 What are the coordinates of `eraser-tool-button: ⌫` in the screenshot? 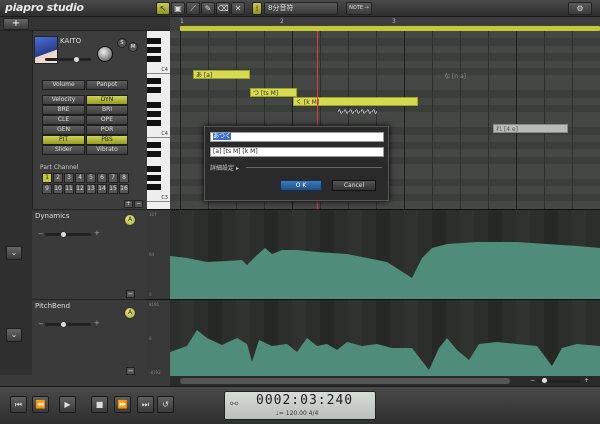 It's located at (223, 8).